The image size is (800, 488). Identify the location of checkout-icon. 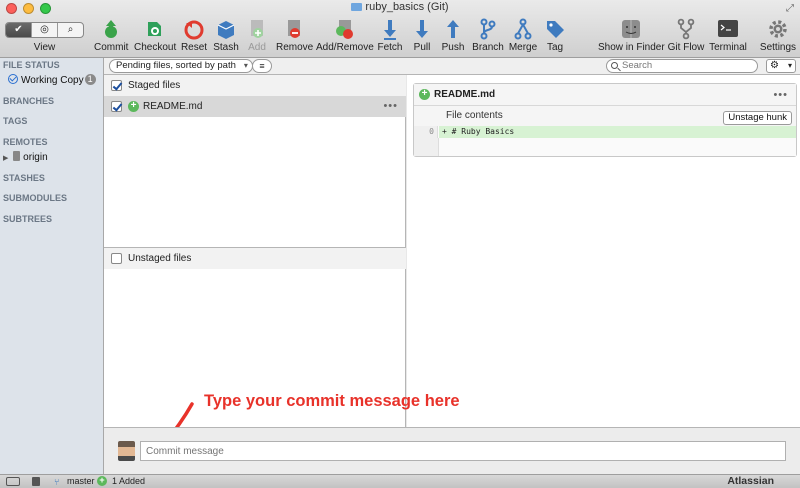
(154, 29).